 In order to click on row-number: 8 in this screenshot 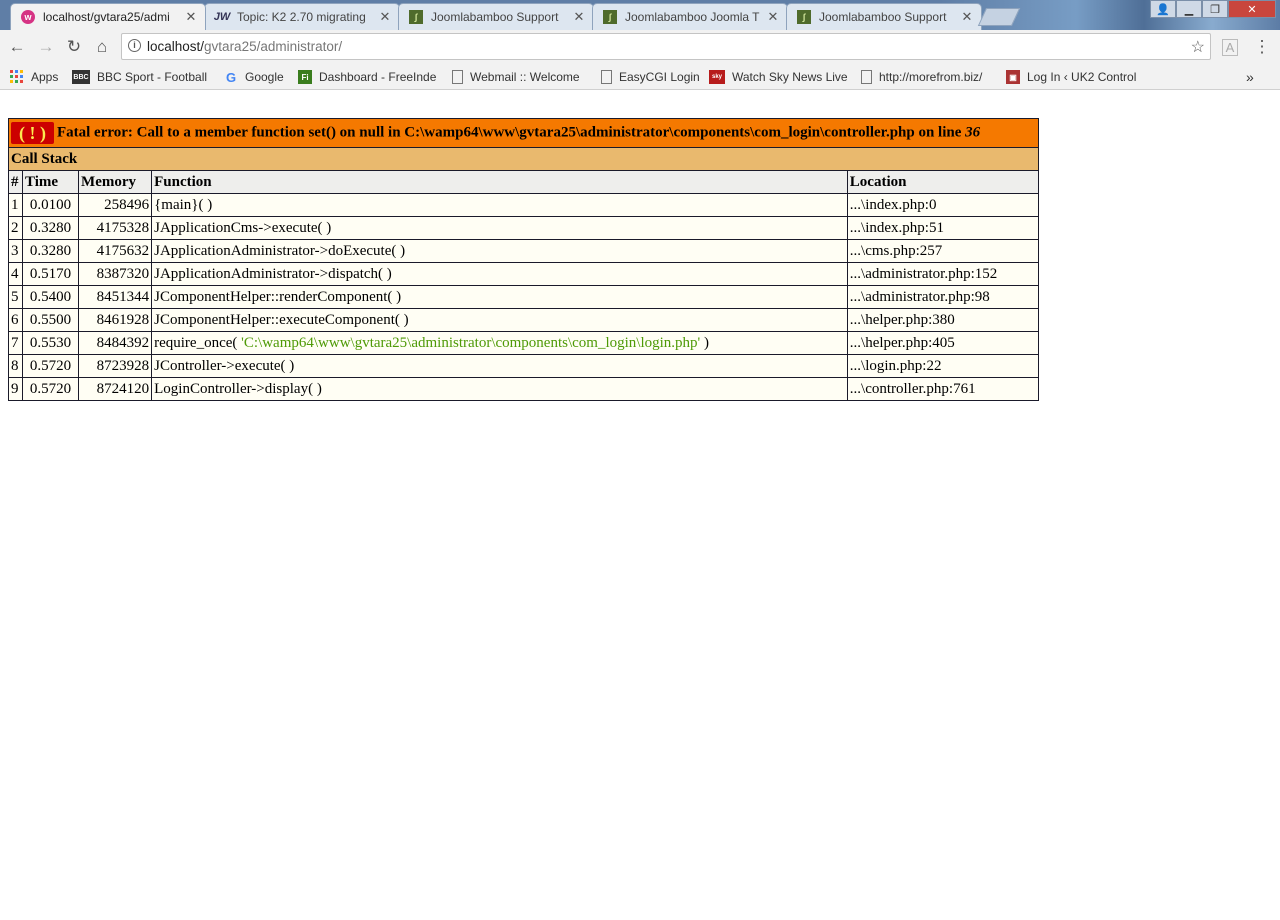, I will do `click(15, 366)`.